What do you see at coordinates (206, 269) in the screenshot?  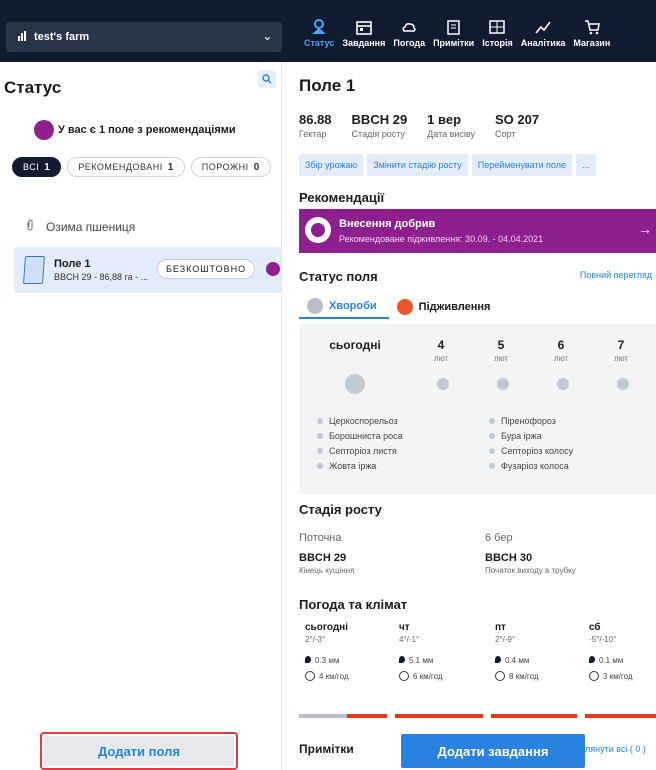 I see `plan-badge: БЕЗКОШТОВНО` at bounding box center [206, 269].